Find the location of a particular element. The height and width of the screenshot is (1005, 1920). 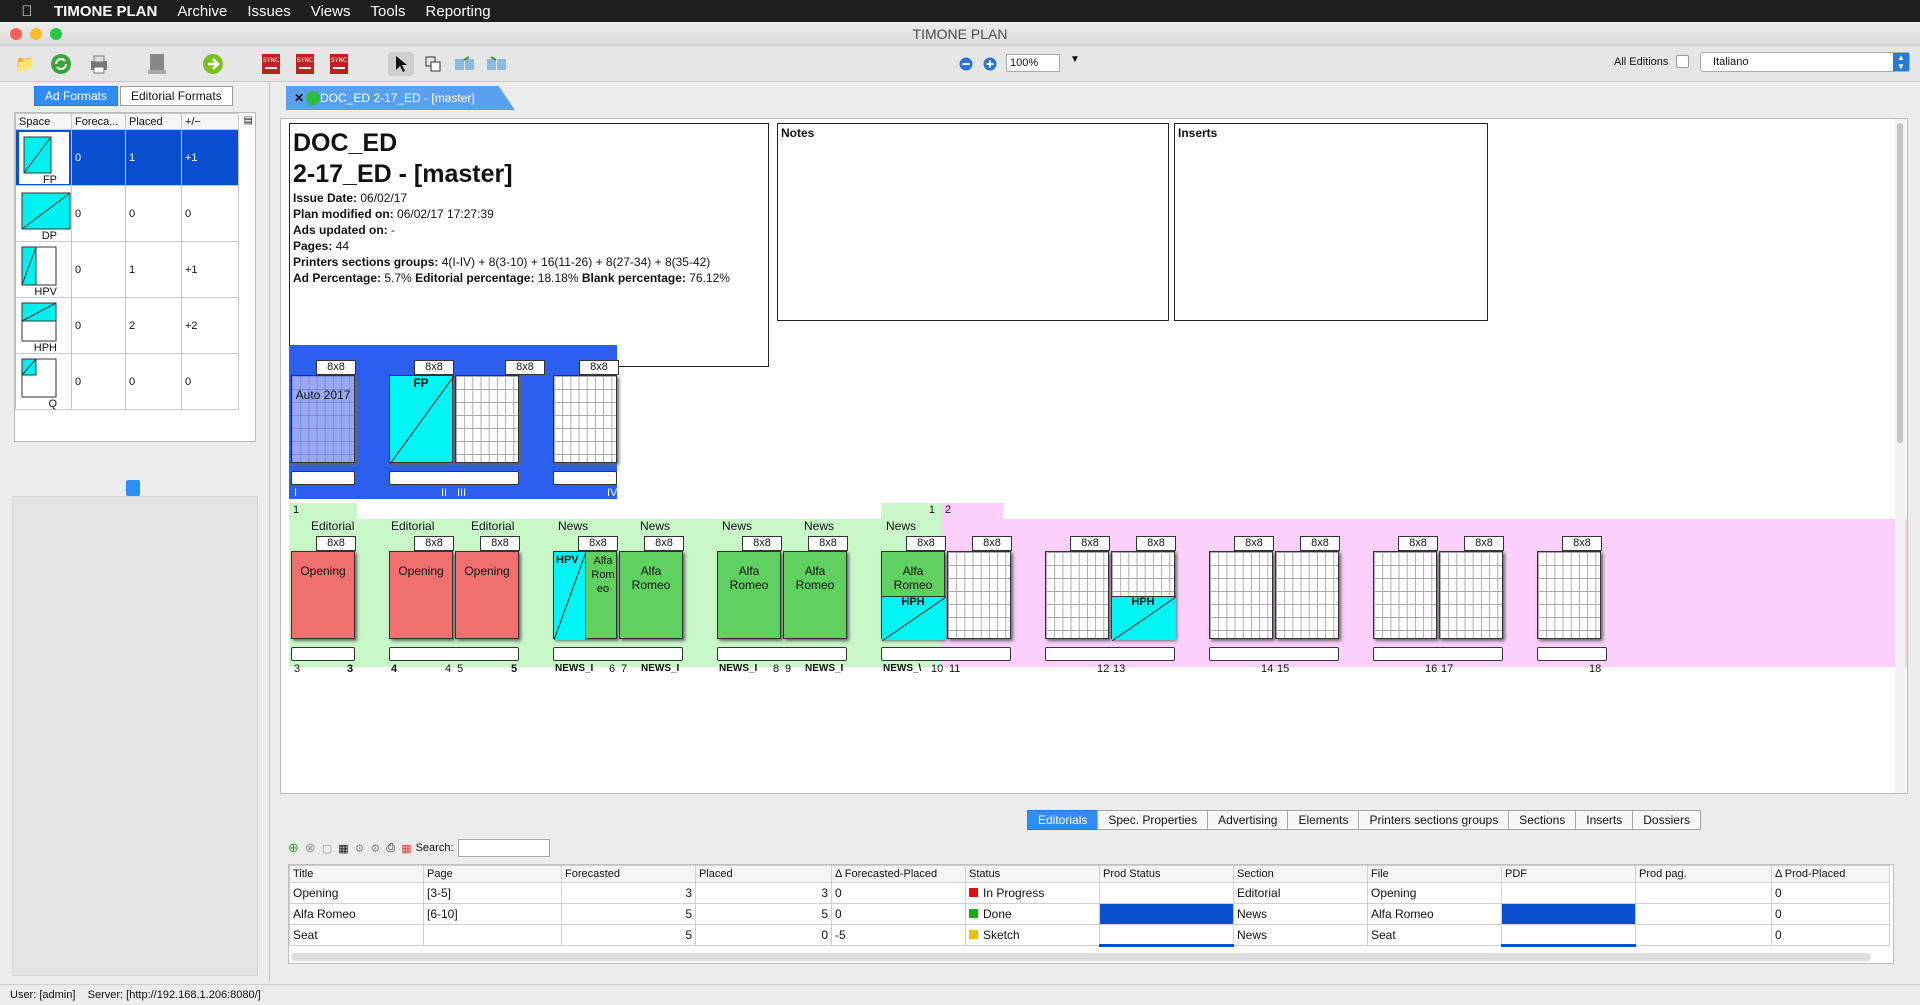

tab-elements: Elements is located at coordinates (1323, 820).